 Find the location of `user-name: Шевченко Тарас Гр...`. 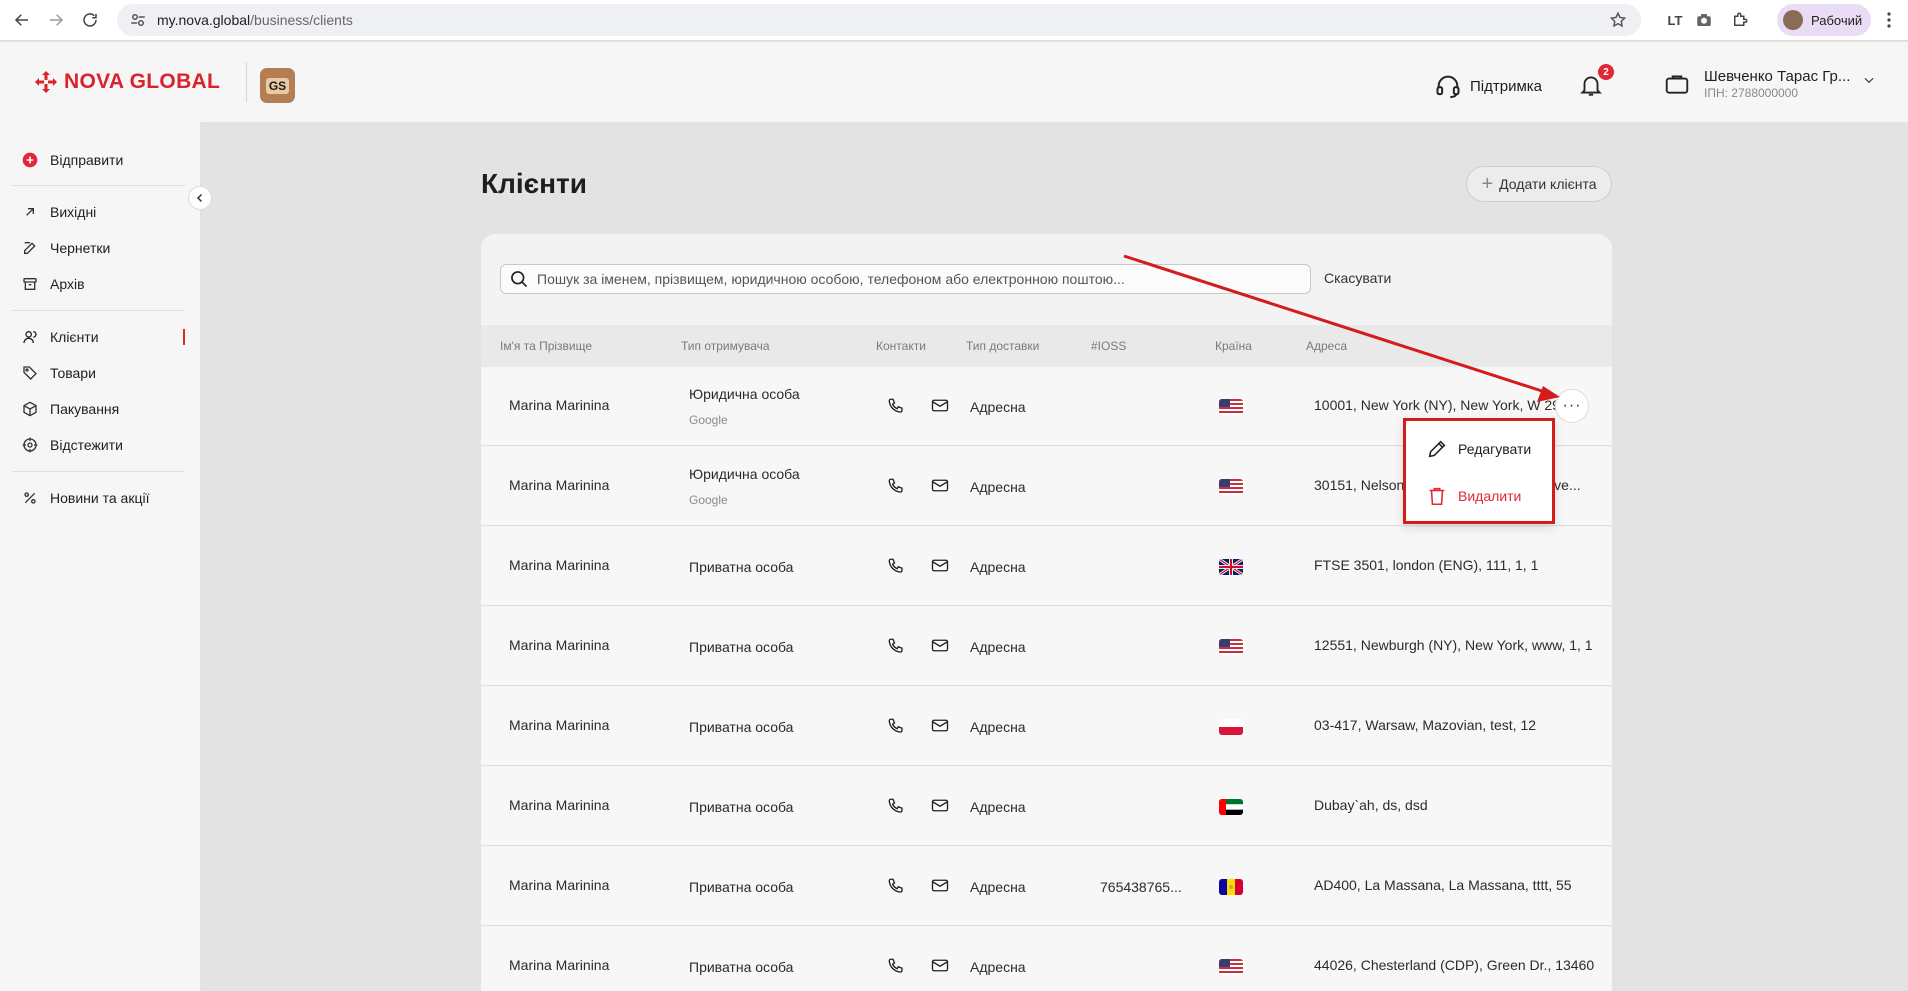

user-name: Шевченко Тарас Гр... is located at coordinates (1777, 76).